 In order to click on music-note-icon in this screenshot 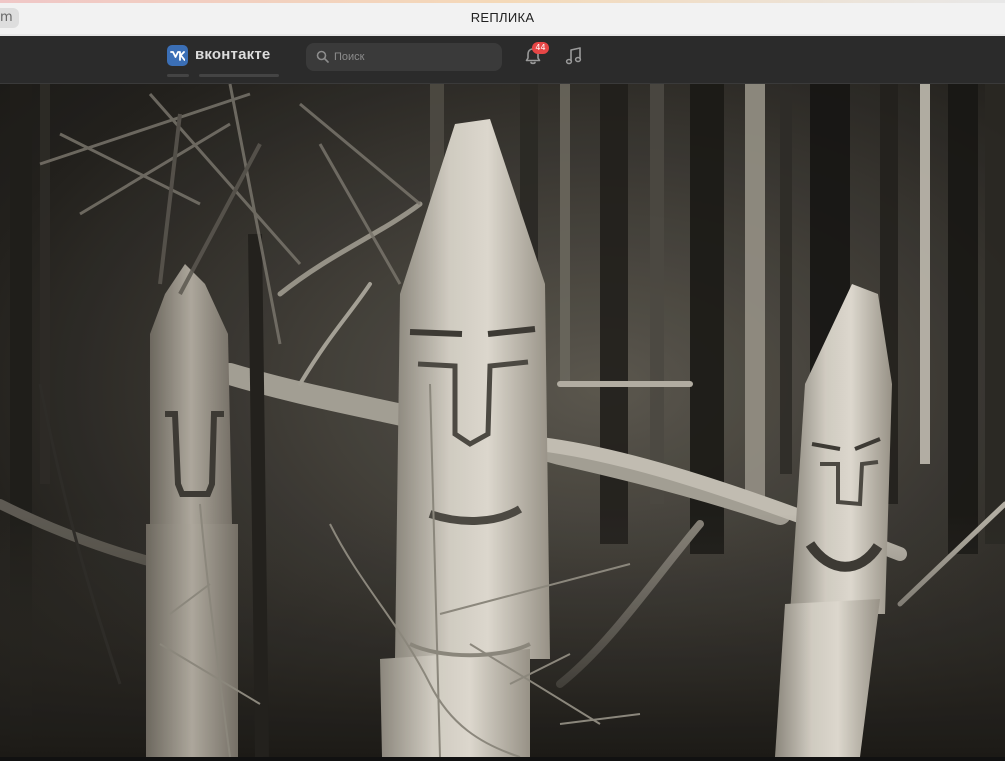, I will do `click(574, 56)`.